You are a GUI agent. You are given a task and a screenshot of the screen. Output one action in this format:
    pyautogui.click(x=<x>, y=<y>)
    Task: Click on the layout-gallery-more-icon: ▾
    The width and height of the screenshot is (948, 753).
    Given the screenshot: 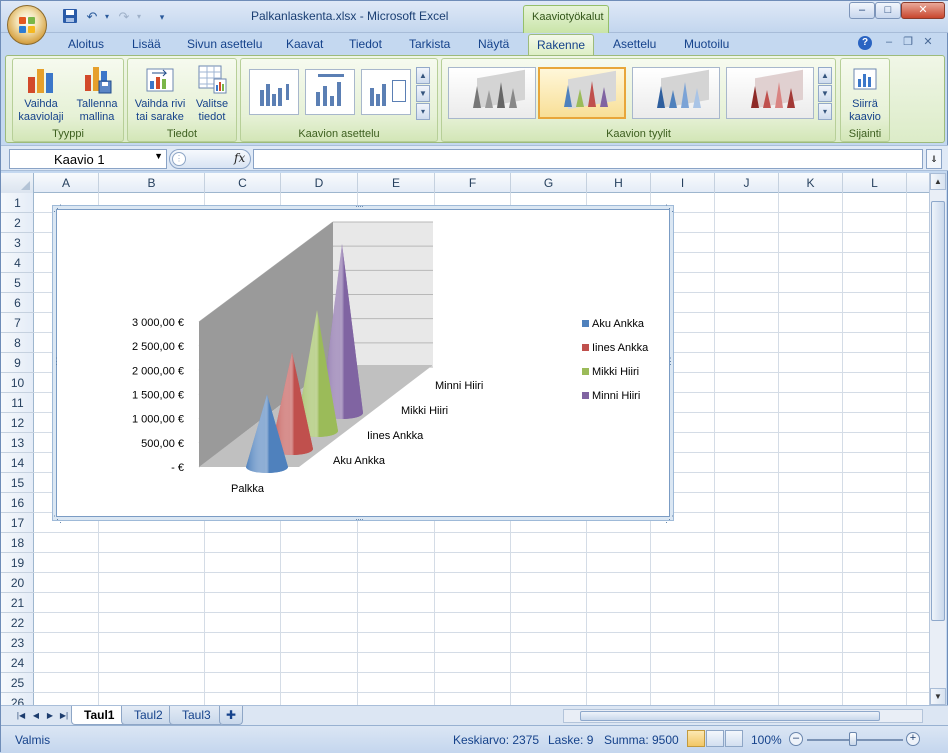 What is the action you would take?
    pyautogui.click(x=423, y=111)
    